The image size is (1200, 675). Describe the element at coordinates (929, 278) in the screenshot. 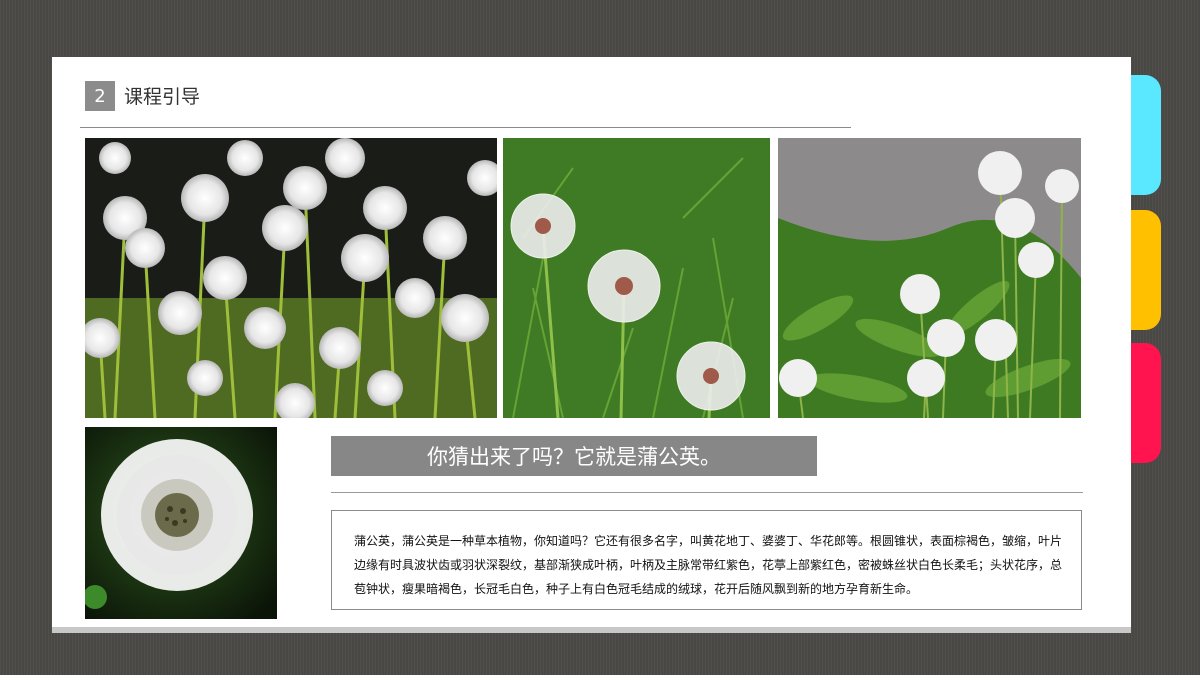

I see `dandelion-roadside-photo` at that location.